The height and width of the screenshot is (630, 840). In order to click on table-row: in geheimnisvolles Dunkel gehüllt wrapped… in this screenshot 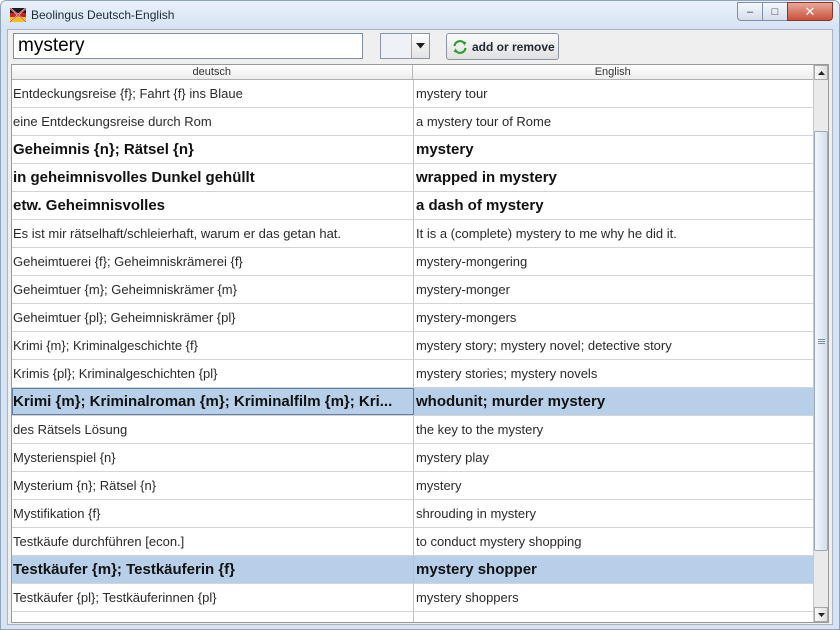, I will do `click(413, 178)`.